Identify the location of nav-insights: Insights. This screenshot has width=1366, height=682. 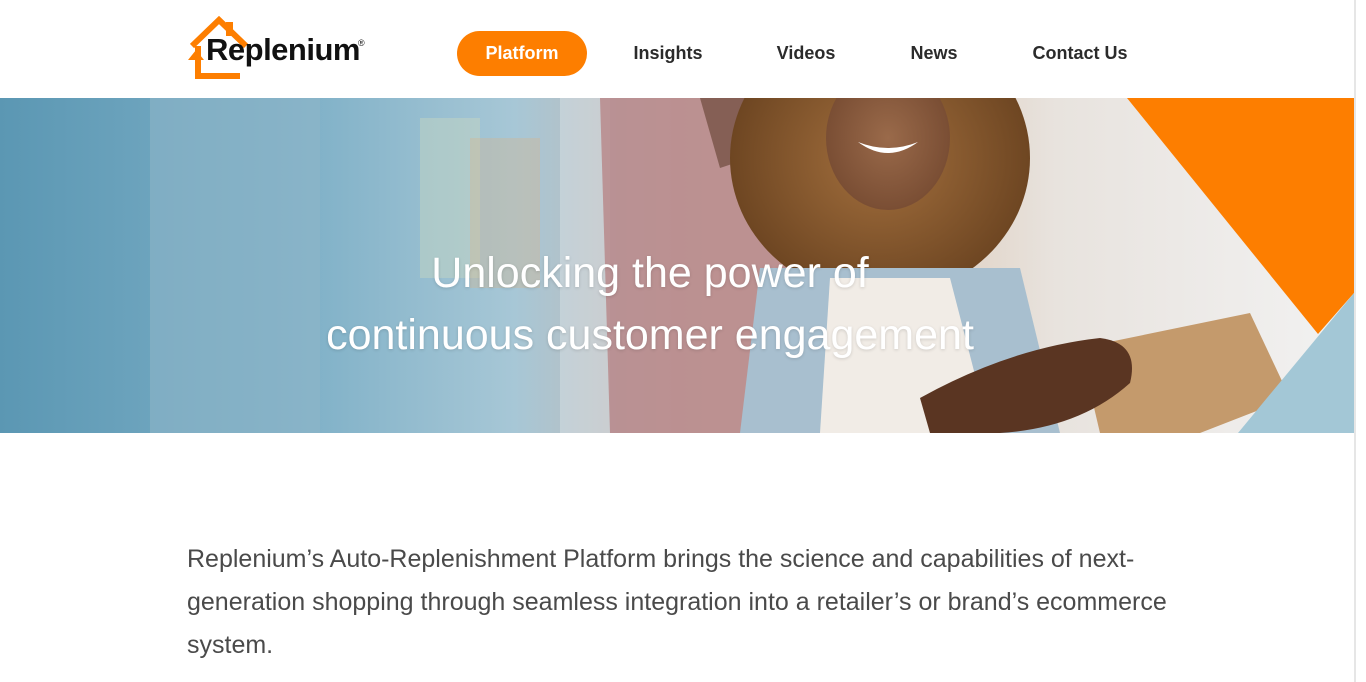
(668, 53).